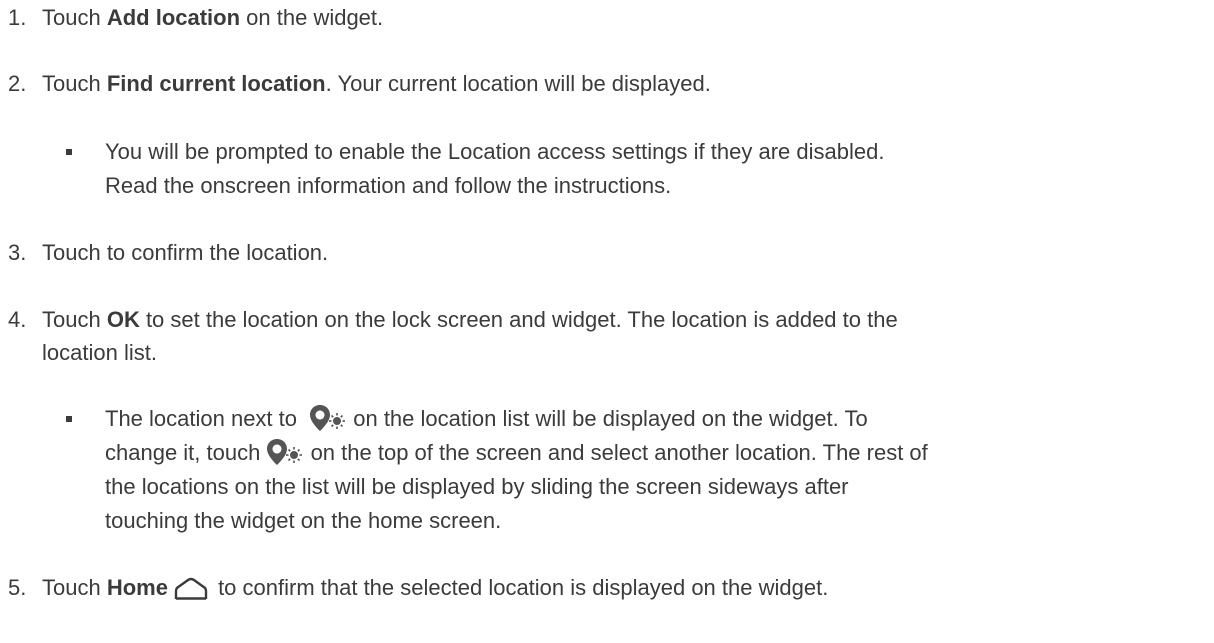  Describe the element at coordinates (204, 418) in the screenshot. I see `text-segment: The location next to` at that location.